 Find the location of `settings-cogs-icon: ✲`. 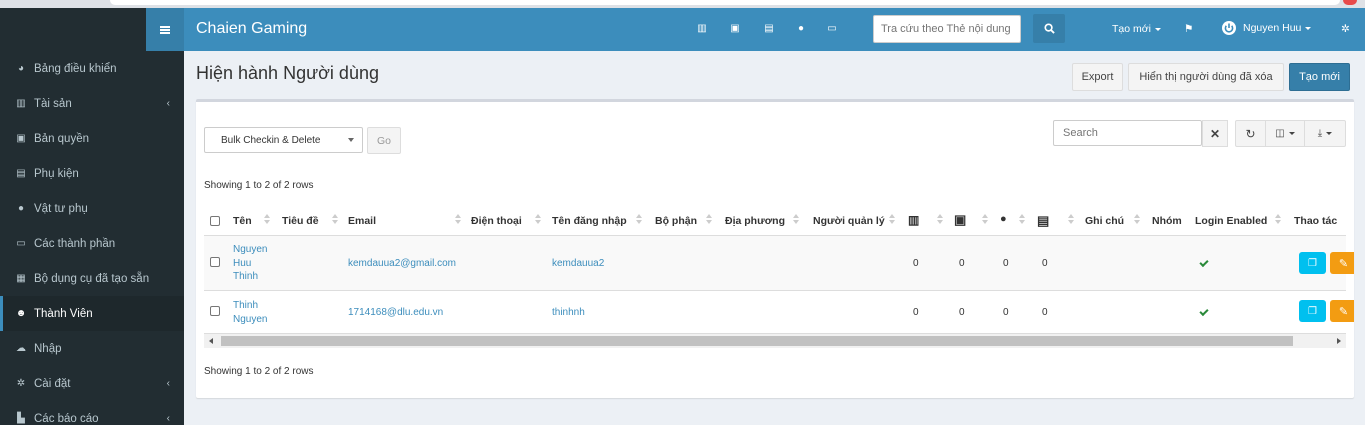

settings-cogs-icon: ✲ is located at coordinates (1345, 29).